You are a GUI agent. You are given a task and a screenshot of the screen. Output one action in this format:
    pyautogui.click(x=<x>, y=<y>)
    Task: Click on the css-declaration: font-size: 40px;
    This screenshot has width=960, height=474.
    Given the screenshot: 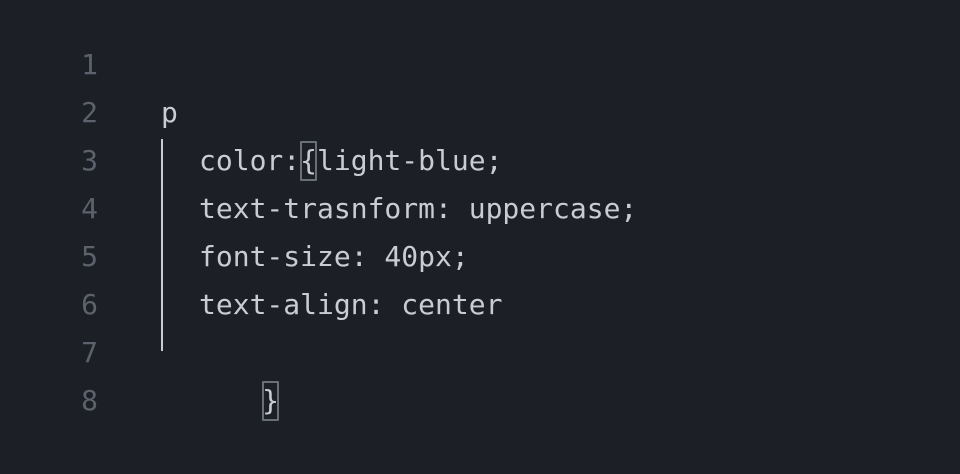 What is the action you would take?
    pyautogui.click(x=334, y=256)
    